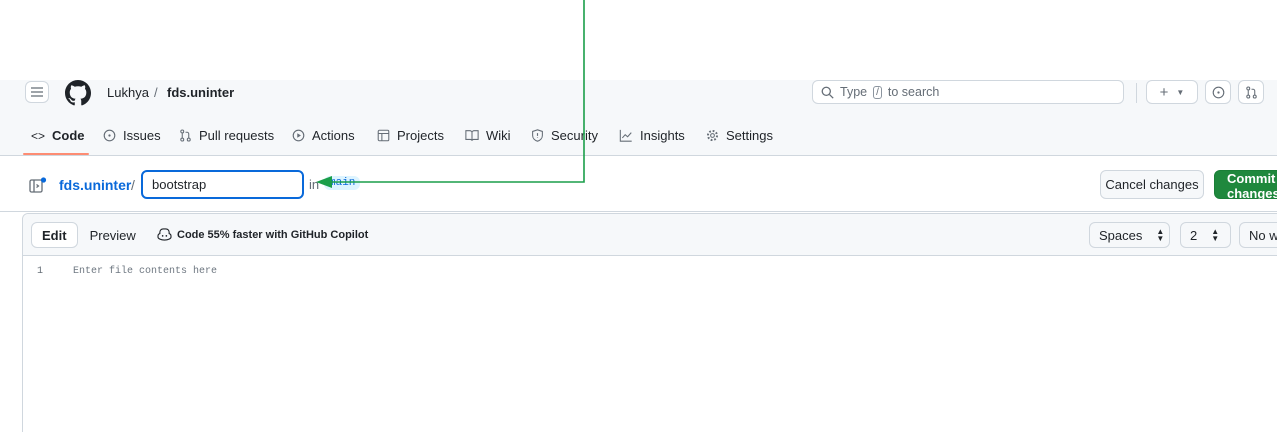  Describe the element at coordinates (56, 154) in the screenshot. I see `active-tab-indicator` at that location.